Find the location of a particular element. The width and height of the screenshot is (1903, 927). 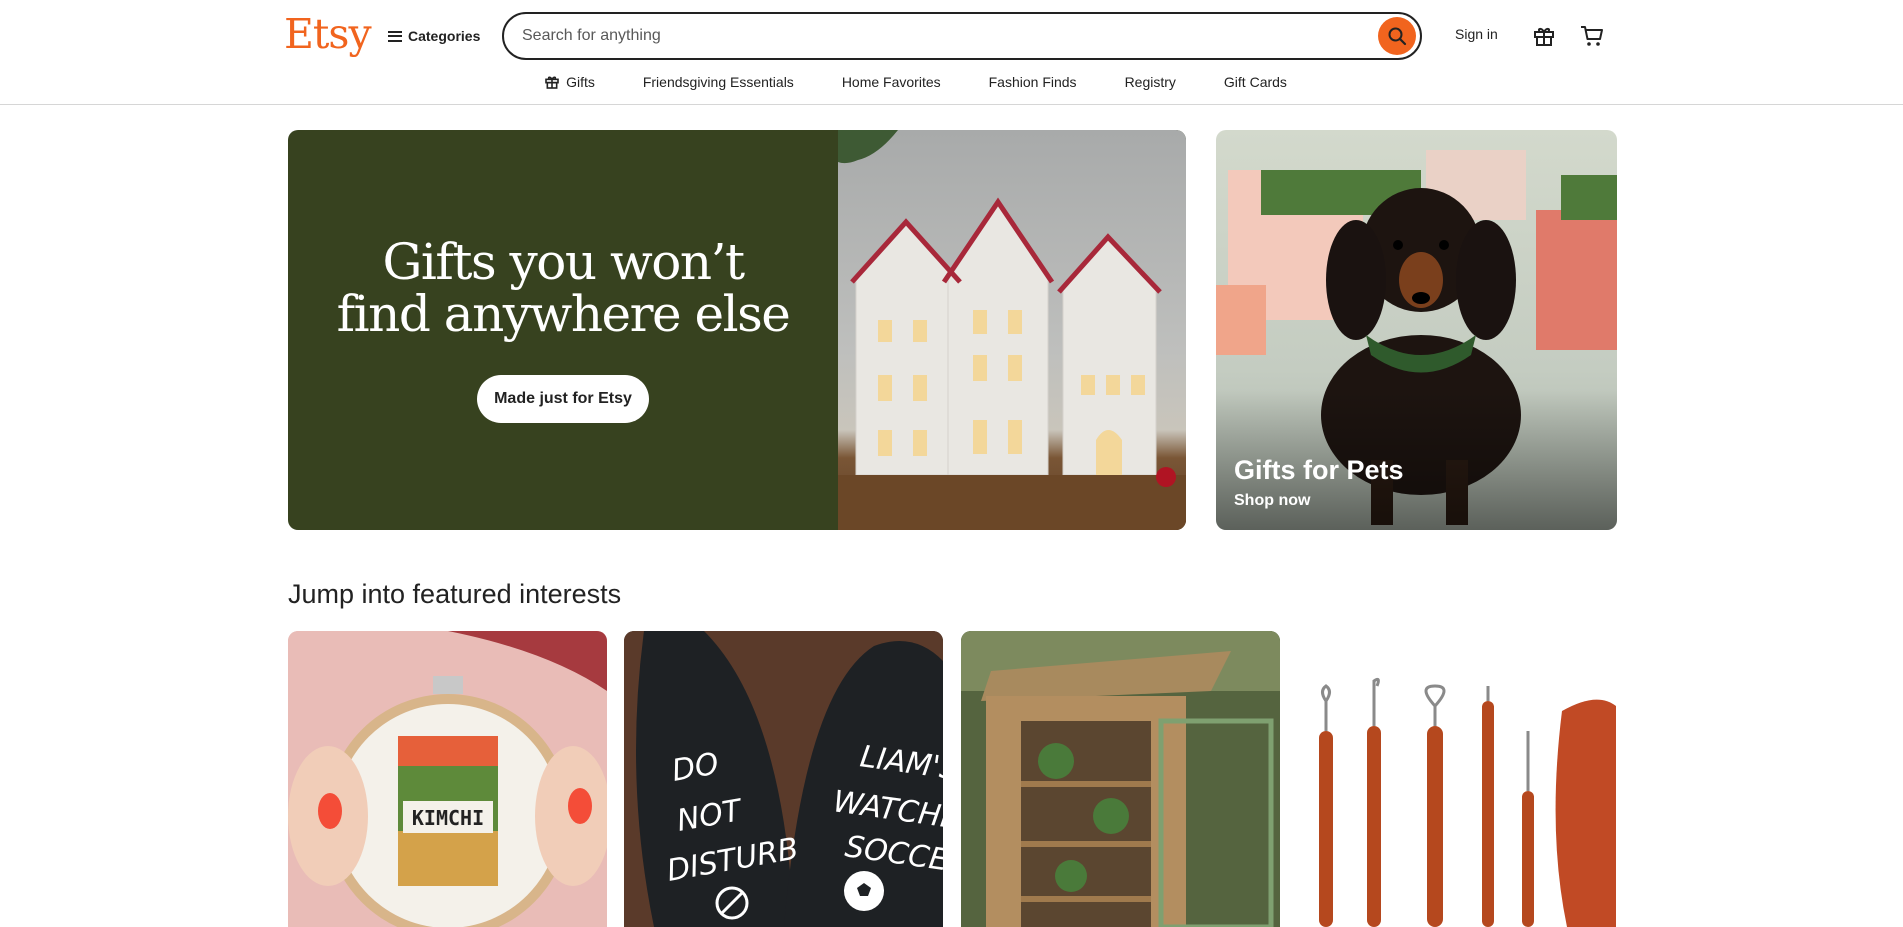

nav-item-gift-cards: Gift Cards is located at coordinates (1255, 82).